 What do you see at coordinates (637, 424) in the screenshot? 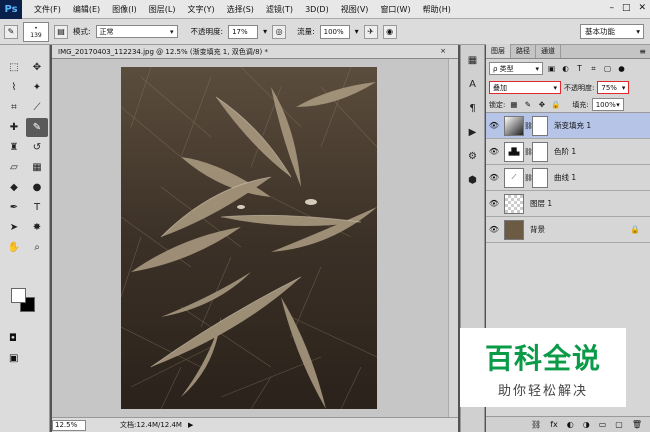
I see `delete-layer-icon: 🗑` at bounding box center [637, 424].